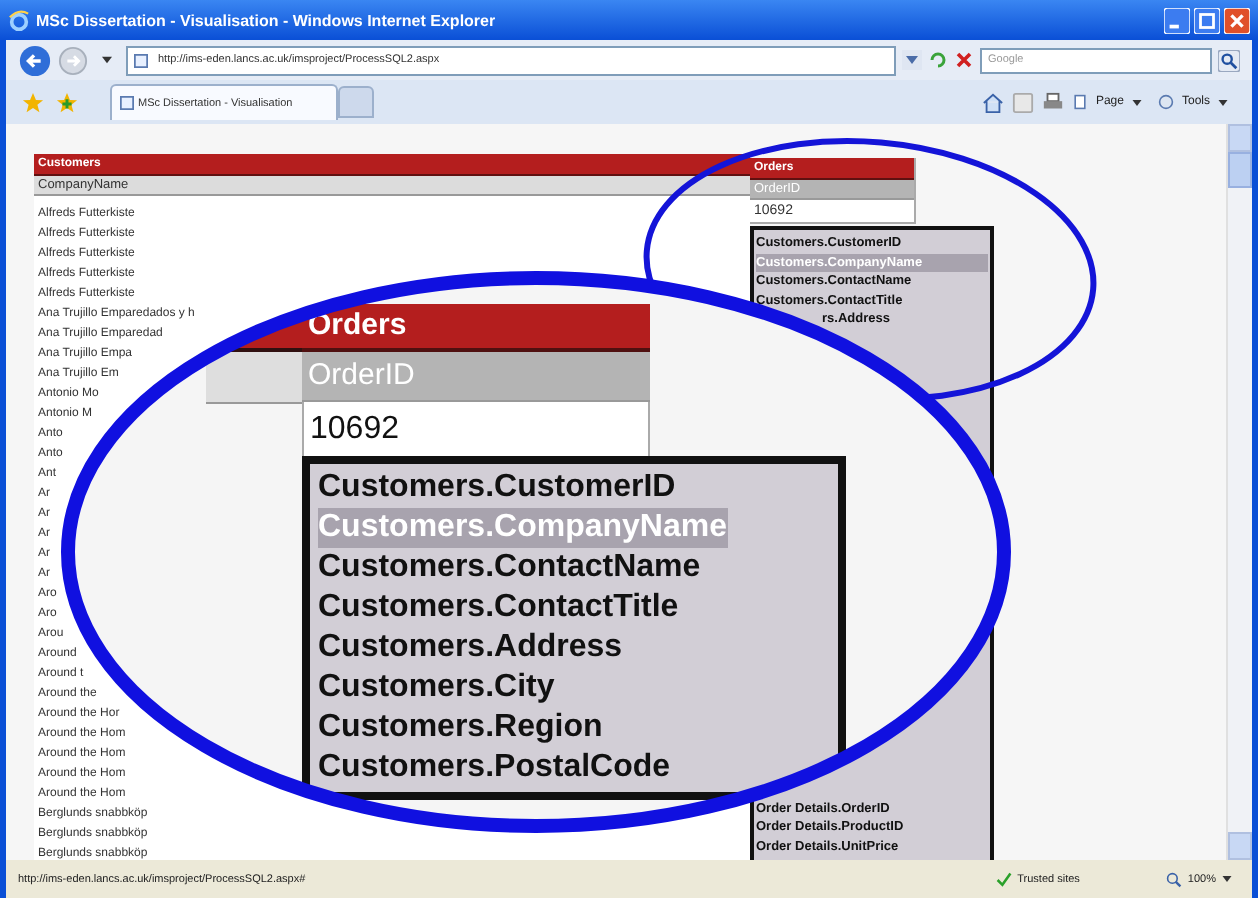 The width and height of the screenshot is (1258, 898). What do you see at coordinates (498, 608) in the screenshot?
I see `list-item: Customers.ContactTitle` at bounding box center [498, 608].